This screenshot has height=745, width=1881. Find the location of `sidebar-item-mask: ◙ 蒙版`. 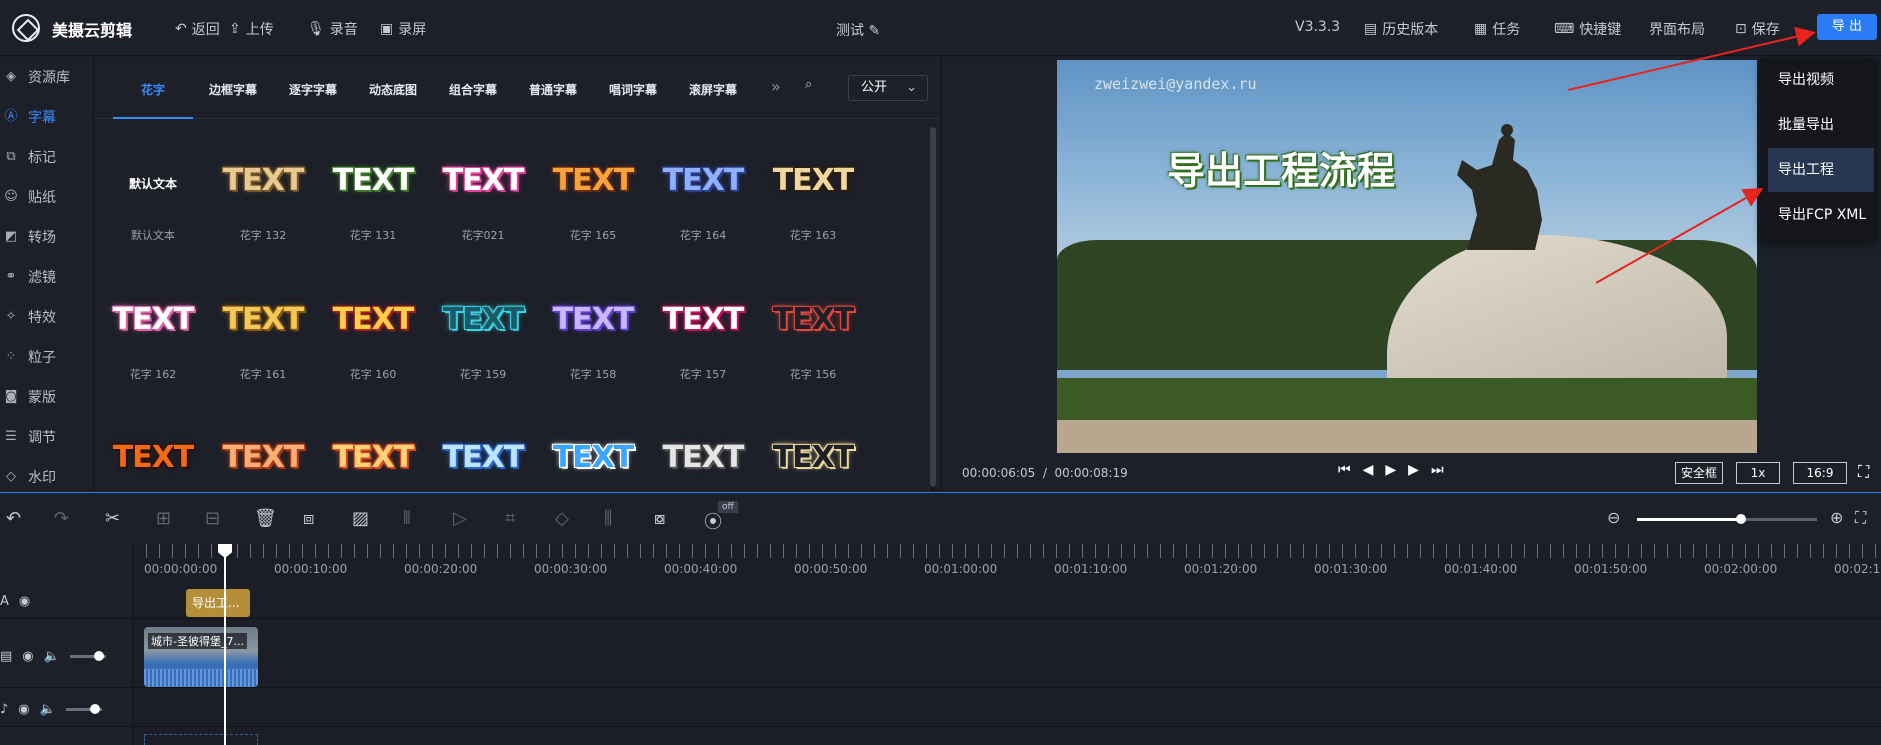

sidebar-item-mask: ◙ 蒙版 is located at coordinates (46, 397).